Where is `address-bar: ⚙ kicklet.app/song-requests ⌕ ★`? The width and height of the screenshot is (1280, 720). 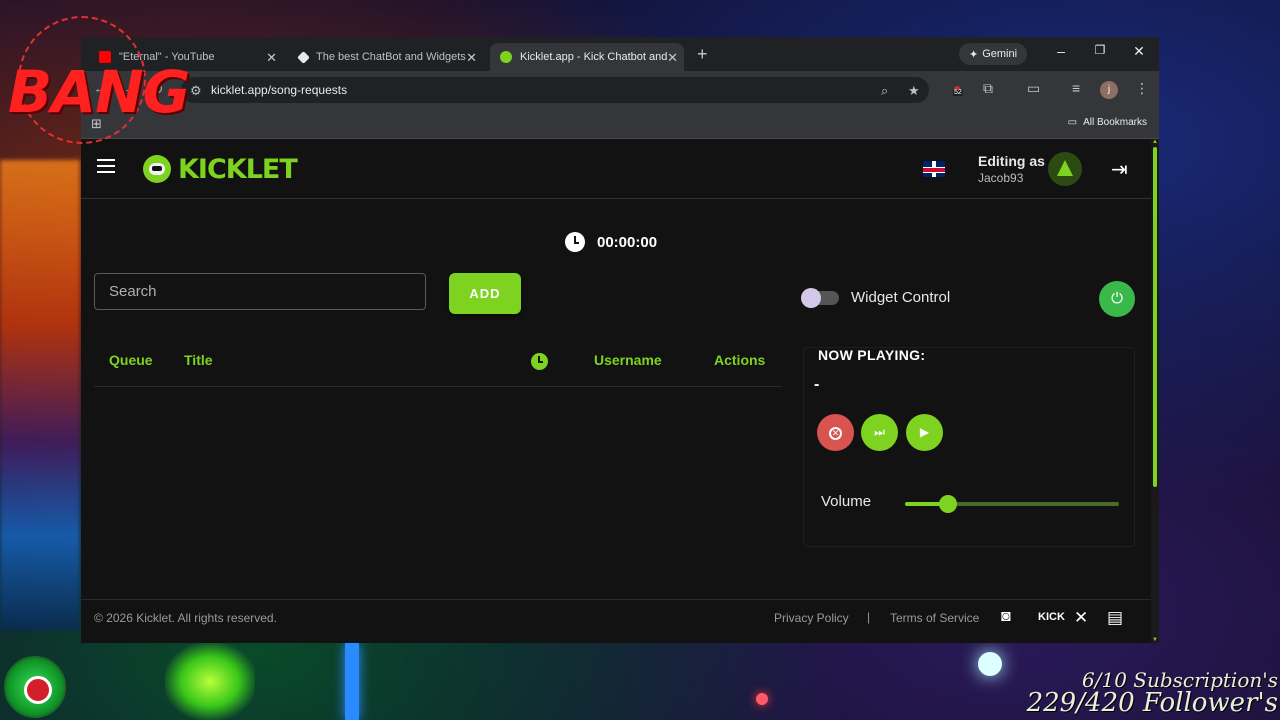
address-bar: ⚙ kicklet.app/song-requests ⌕ ★ is located at coordinates (555, 90).